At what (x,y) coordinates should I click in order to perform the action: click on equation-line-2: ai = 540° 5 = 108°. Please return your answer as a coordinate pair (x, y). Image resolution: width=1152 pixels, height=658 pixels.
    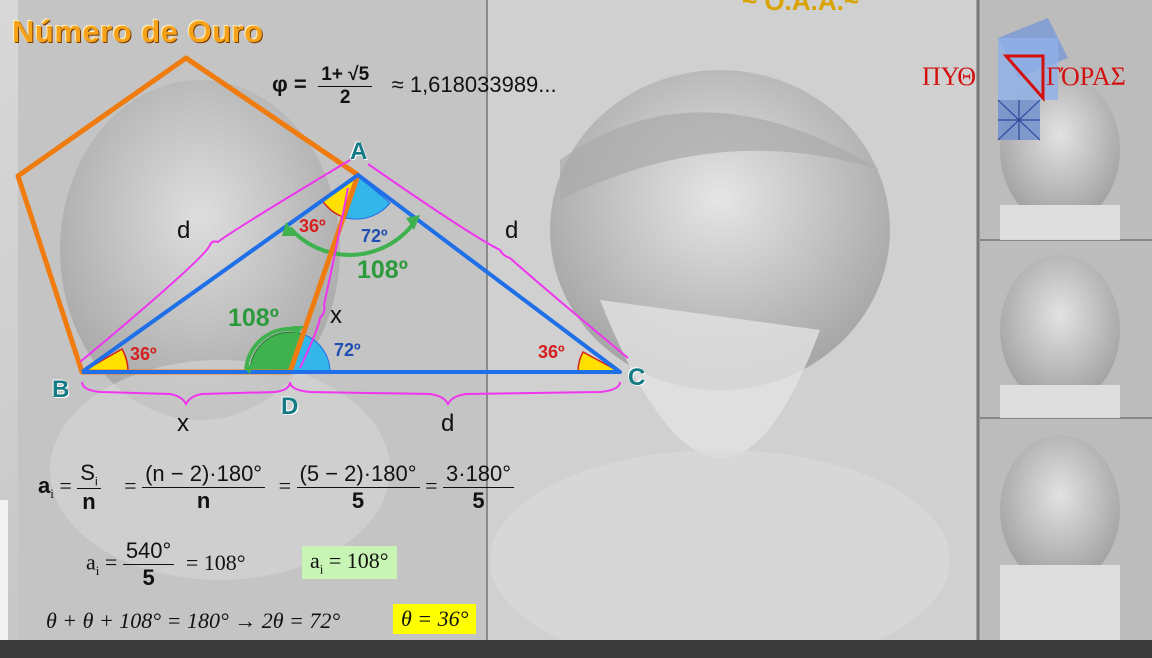
    Looking at the image, I should click on (166, 564).